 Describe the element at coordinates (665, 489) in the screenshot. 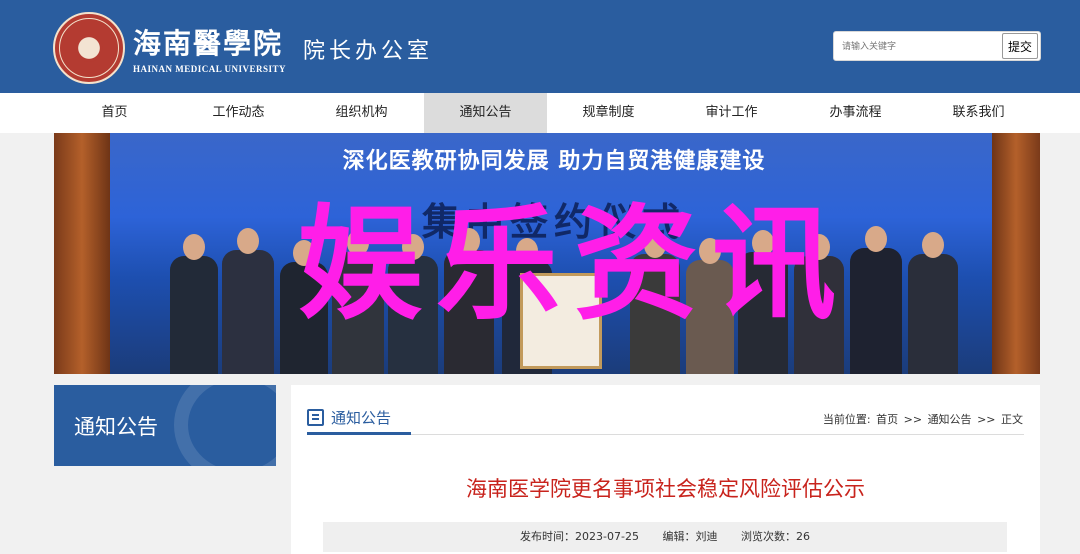

I see `article-title: 海南医学院更名事项社会稳定风险评估公示` at that location.